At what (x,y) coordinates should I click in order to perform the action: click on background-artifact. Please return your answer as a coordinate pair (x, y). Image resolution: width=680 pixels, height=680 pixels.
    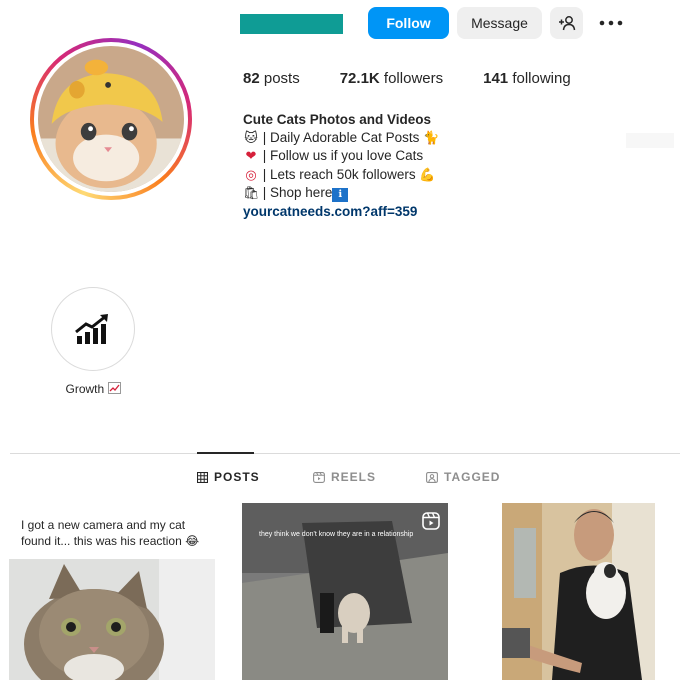
    Looking at the image, I should click on (650, 140).